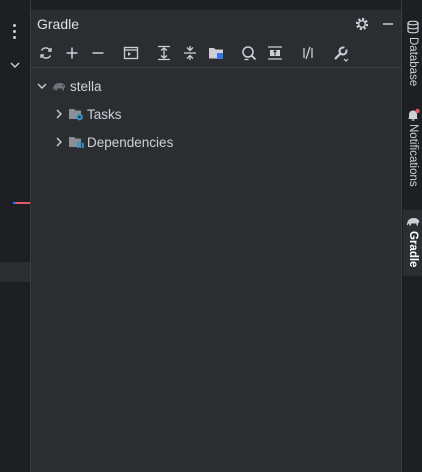  Describe the element at coordinates (275, 53) in the screenshot. I see `toggle-offline-icon` at that location.